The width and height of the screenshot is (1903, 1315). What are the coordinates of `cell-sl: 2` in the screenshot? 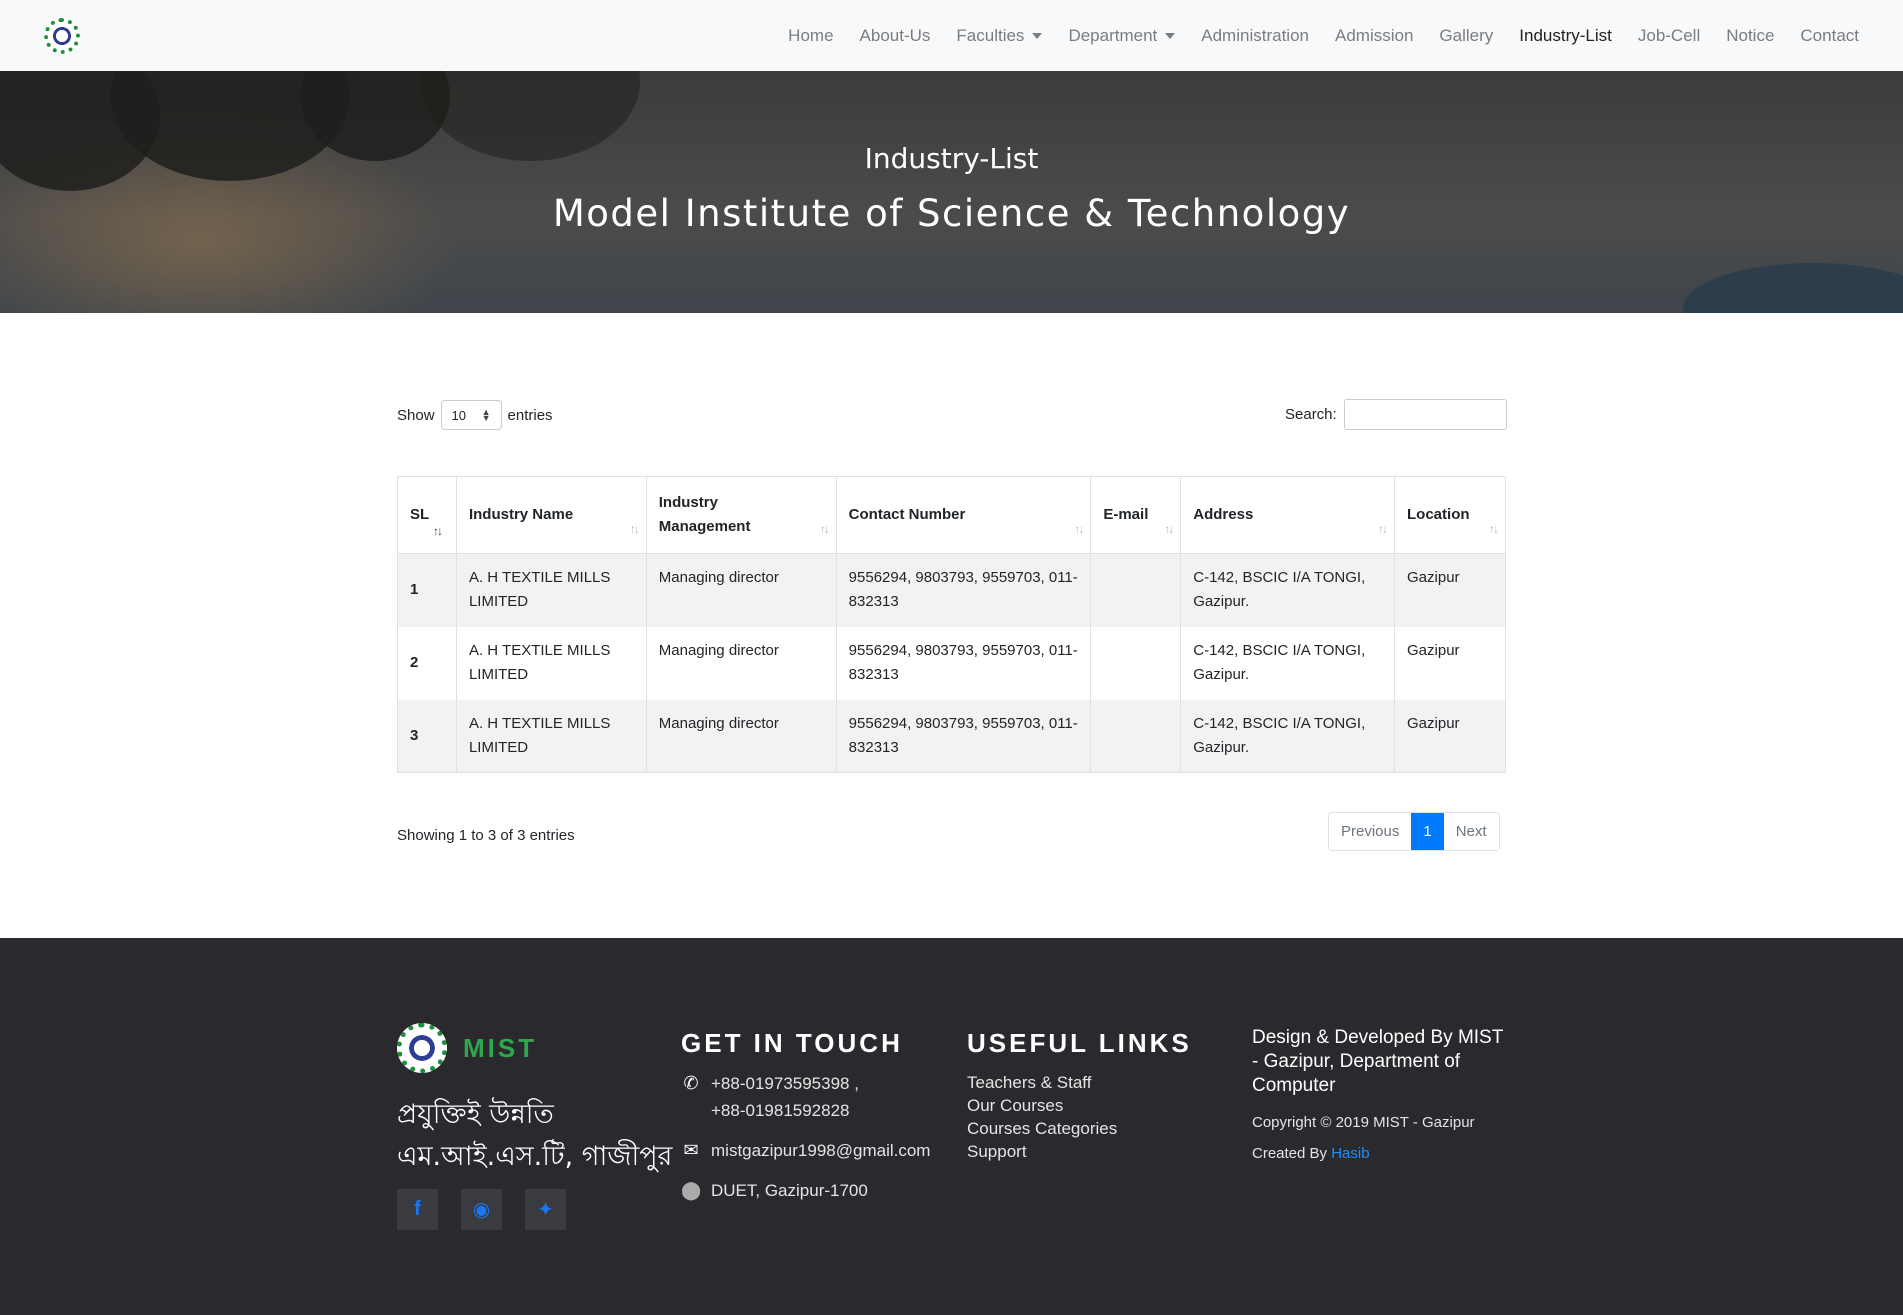 It's located at (427, 663).